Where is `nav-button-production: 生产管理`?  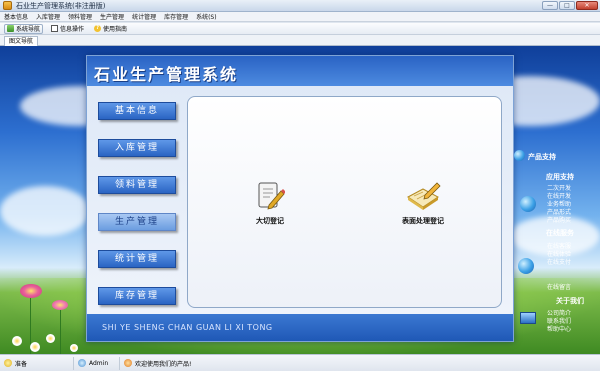 nav-button-production: 生产管理 is located at coordinates (137, 222).